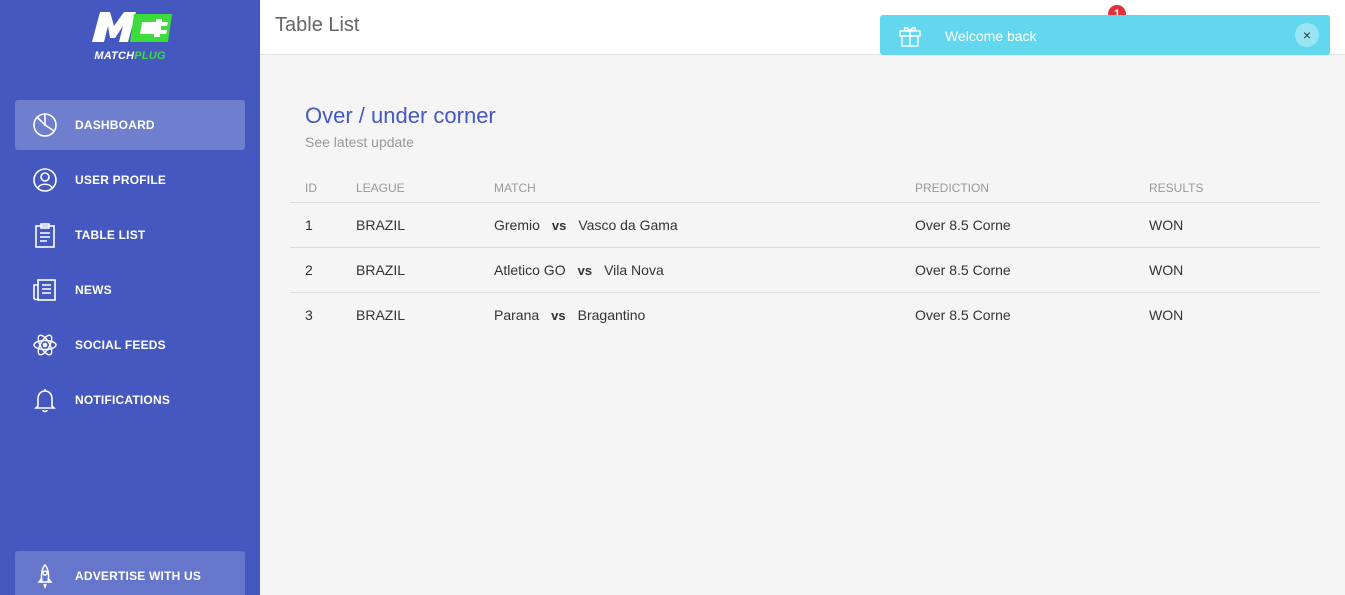  I want to click on welcome-toast: Welcome back ×, so click(1105, 35).